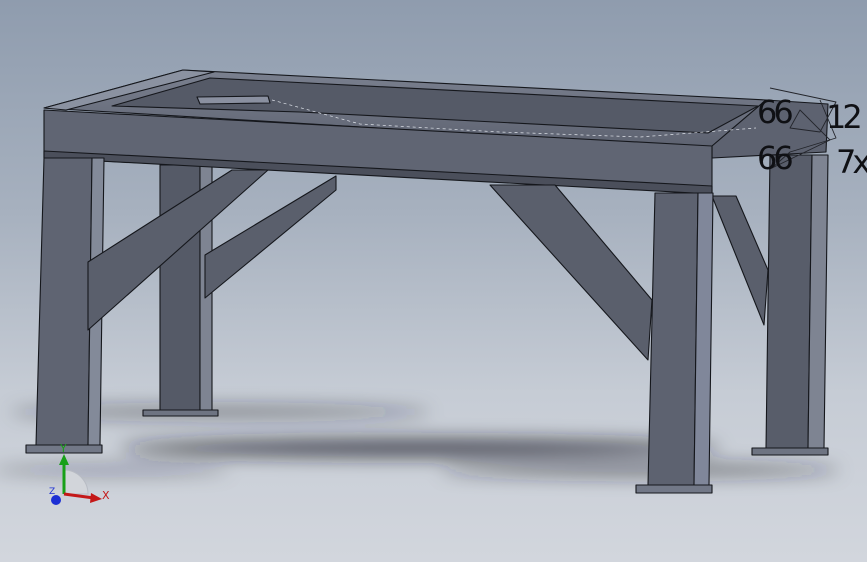  I want to click on z-axis-label: Z, so click(52, 492).